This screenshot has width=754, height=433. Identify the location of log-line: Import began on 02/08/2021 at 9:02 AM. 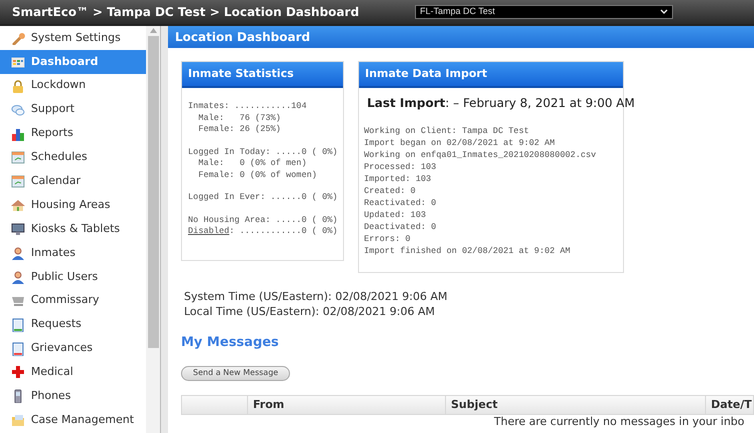
(460, 143).